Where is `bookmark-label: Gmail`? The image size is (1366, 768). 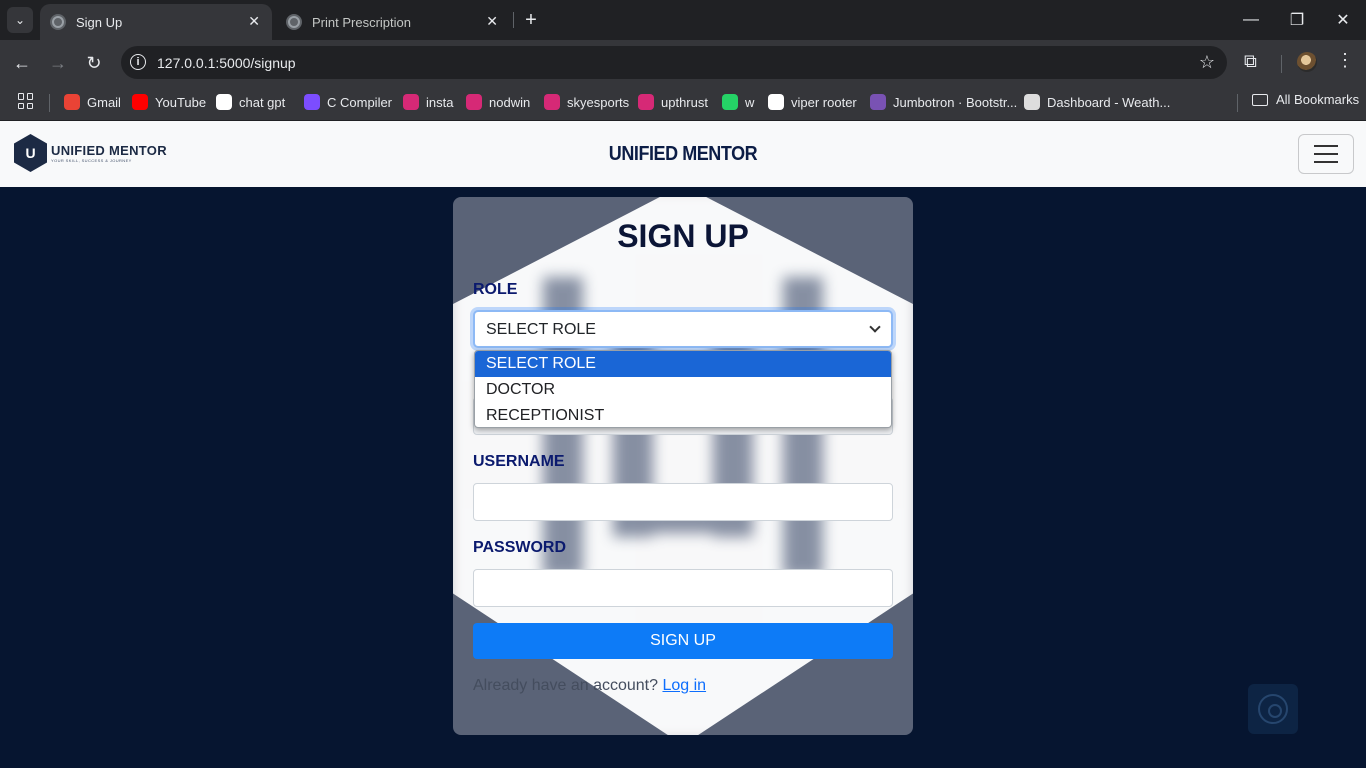 bookmark-label: Gmail is located at coordinates (104, 102).